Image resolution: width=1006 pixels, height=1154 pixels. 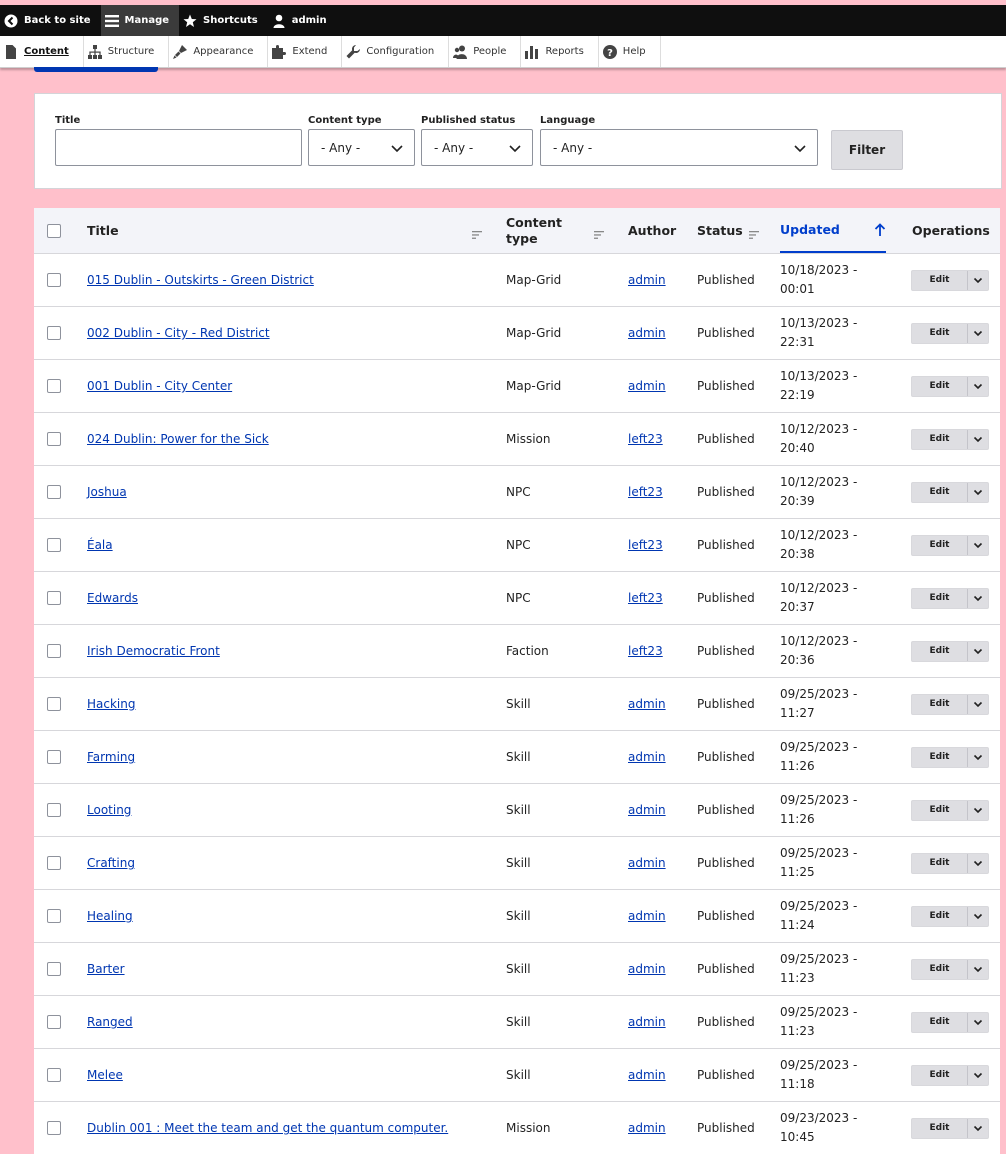 I want to click on shortcuts-toggle: Shortcuts, so click(x=223, y=20).